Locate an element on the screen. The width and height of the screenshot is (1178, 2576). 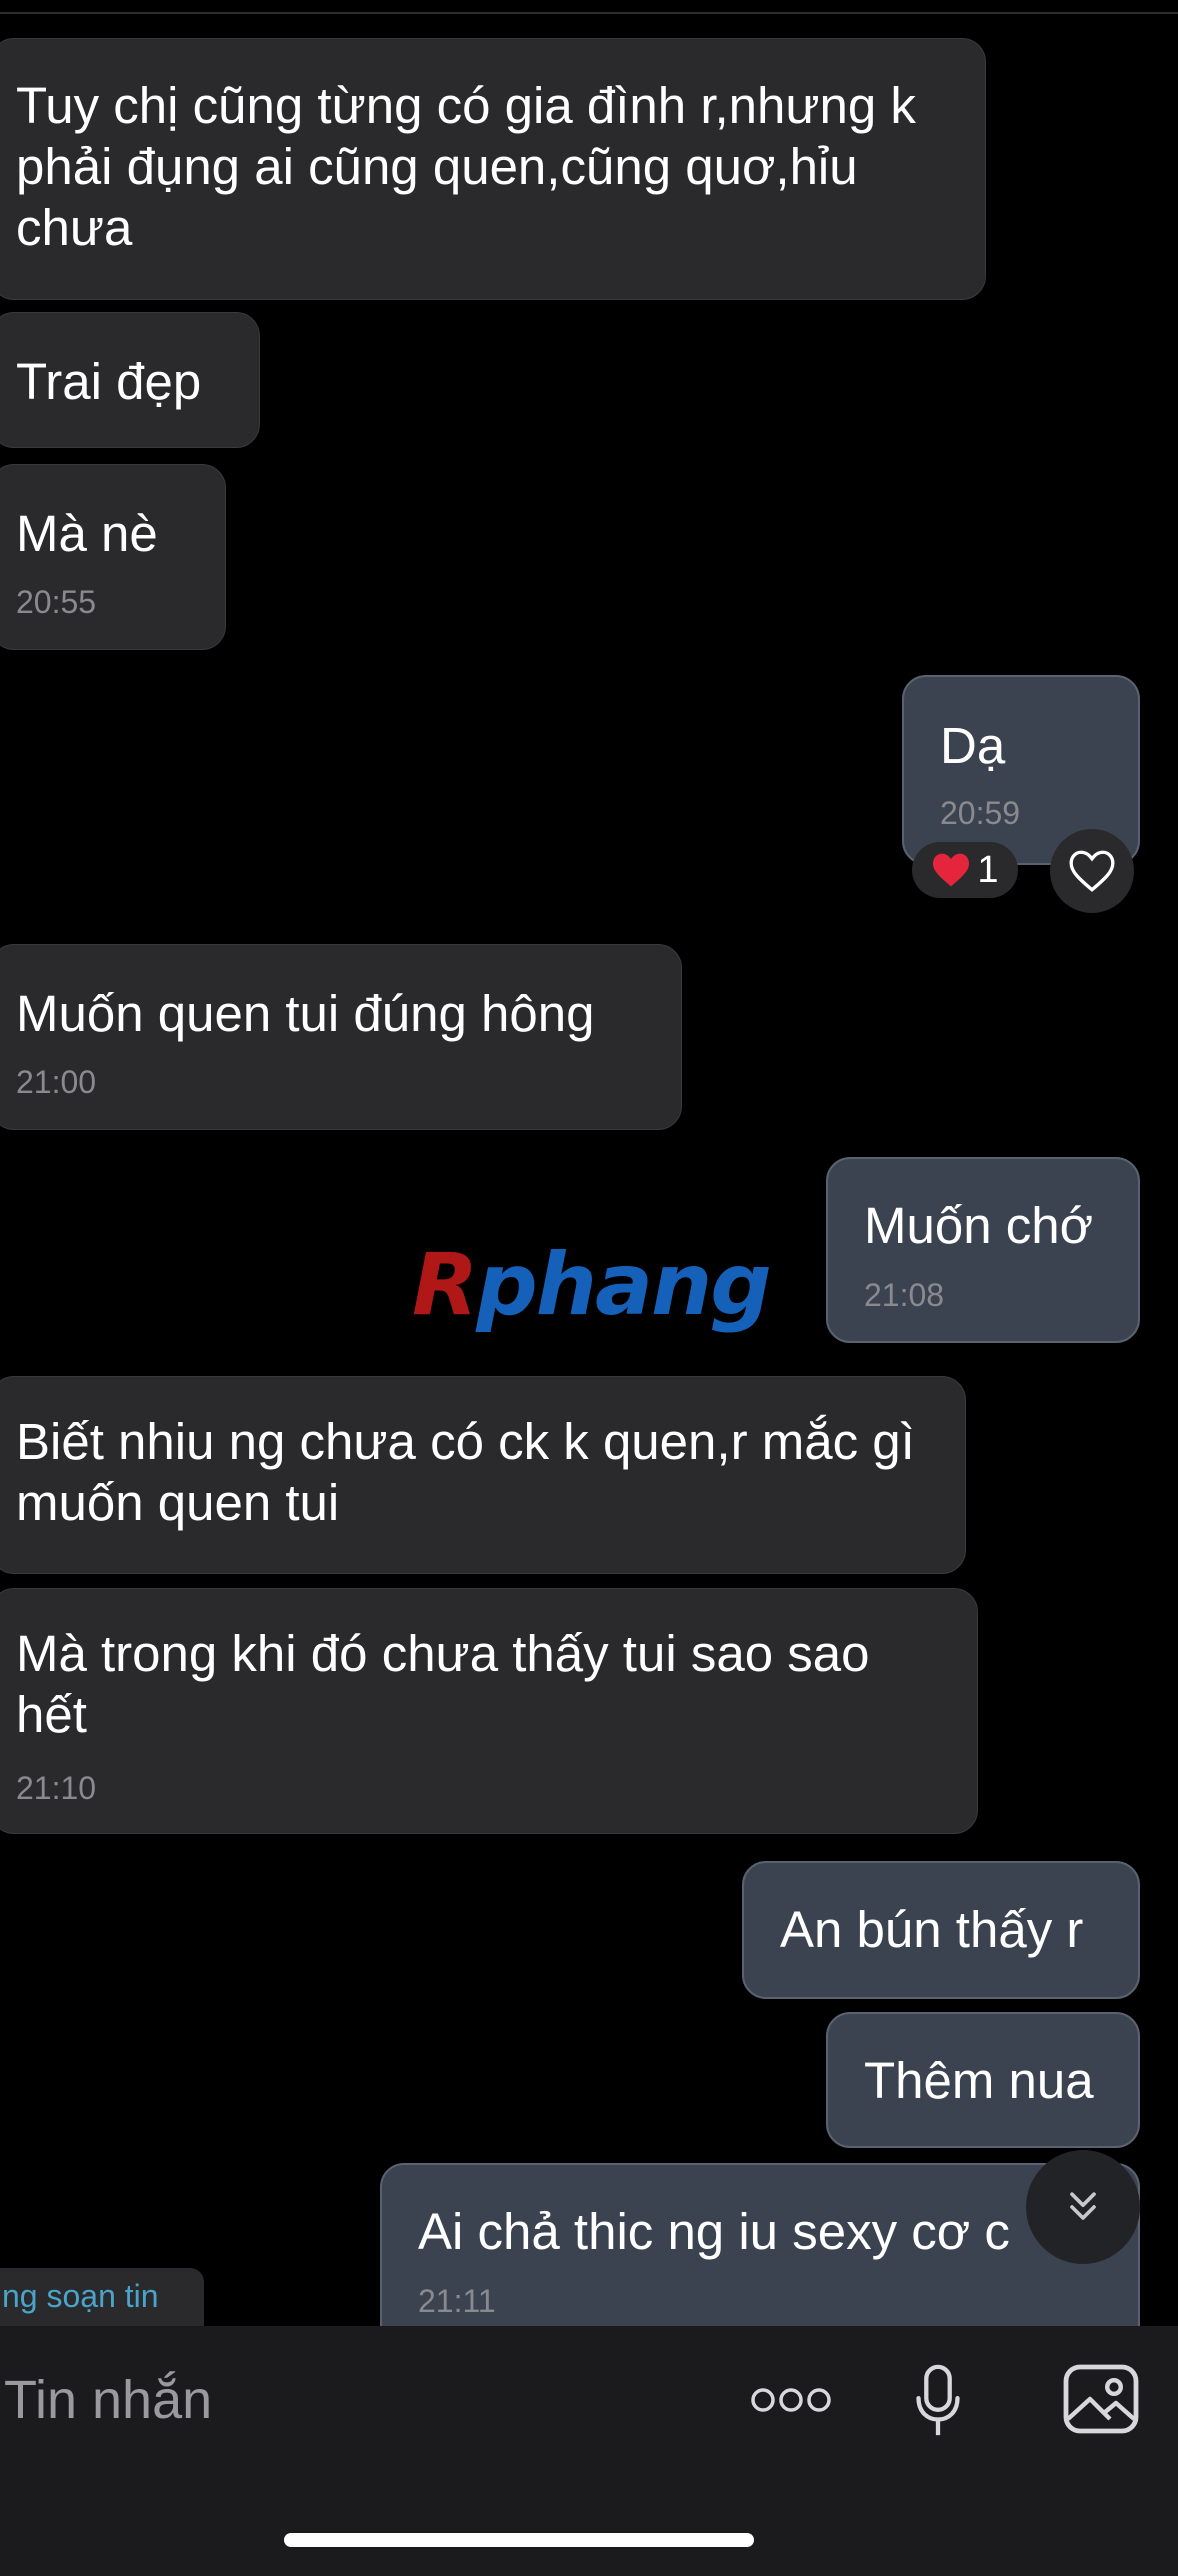
watermark-text: phang is located at coordinates (624, 1285).